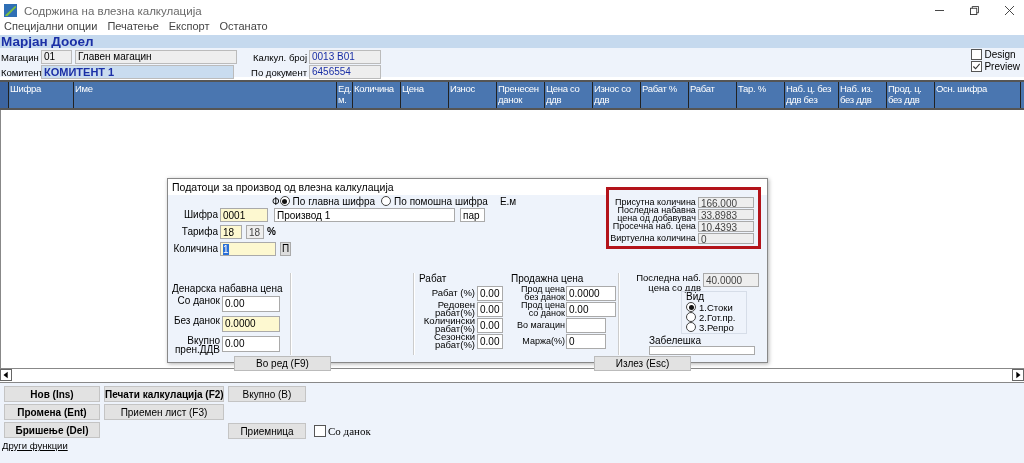 The width and height of the screenshot is (1024, 463). I want to click on menu-item: Останато, so click(243, 26).